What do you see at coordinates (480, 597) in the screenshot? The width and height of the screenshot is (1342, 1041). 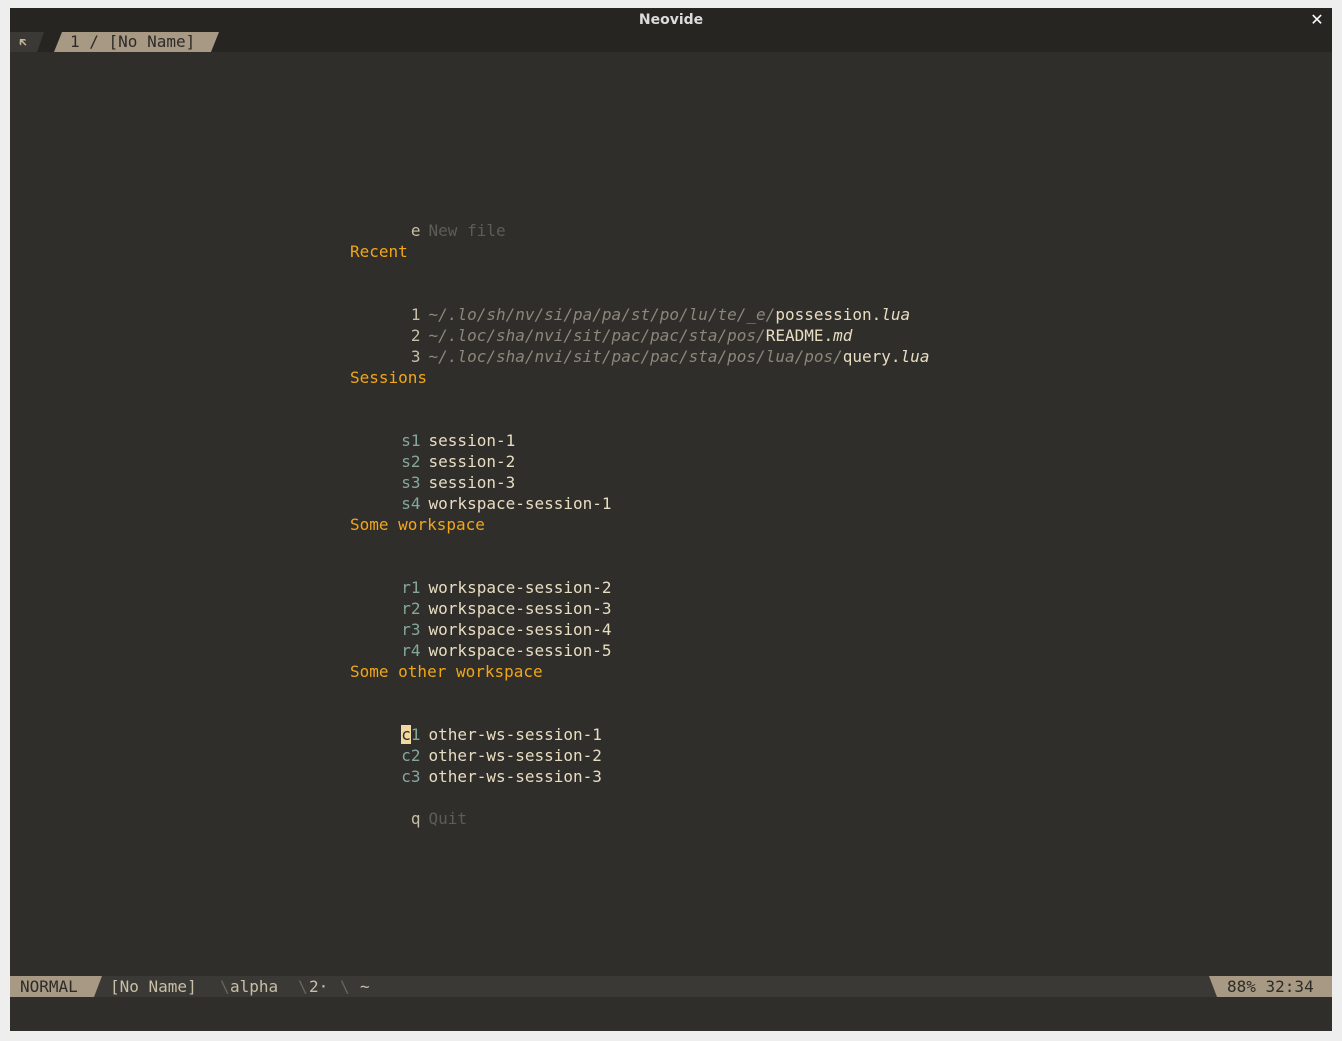 I see `workspace-session-item: r2 workspace-session-3` at bounding box center [480, 597].